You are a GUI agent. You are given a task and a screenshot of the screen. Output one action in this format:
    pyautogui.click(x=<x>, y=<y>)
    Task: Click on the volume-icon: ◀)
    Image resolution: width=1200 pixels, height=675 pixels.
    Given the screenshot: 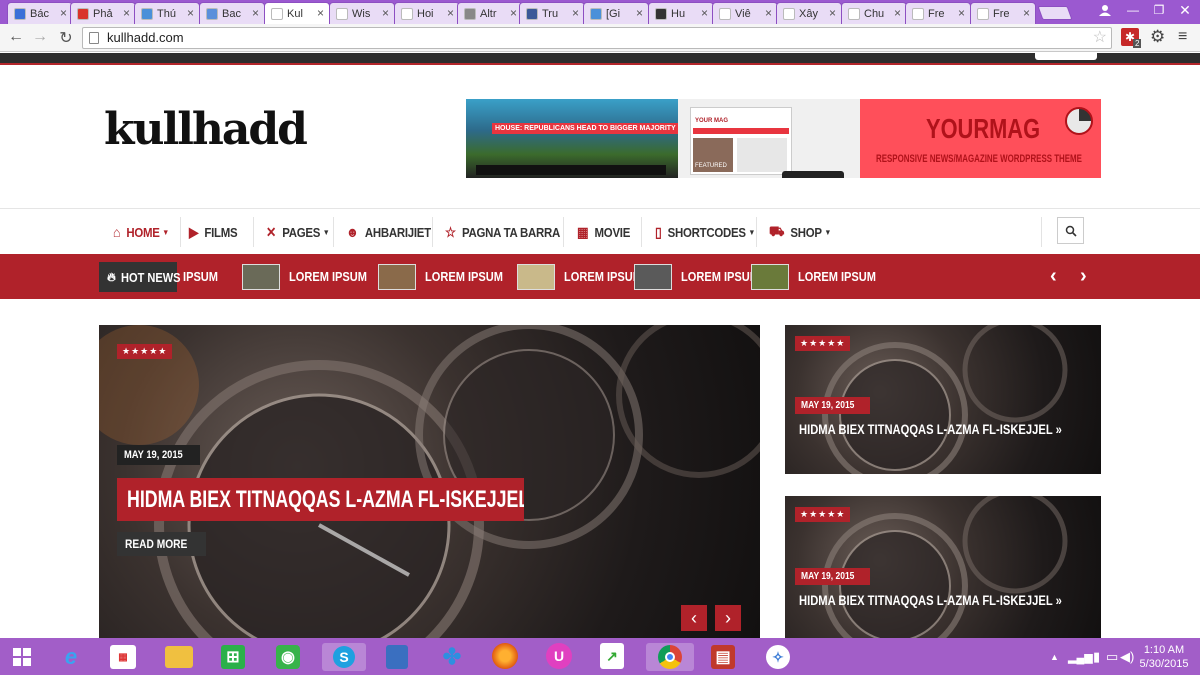 What is the action you would take?
    pyautogui.click(x=1127, y=657)
    